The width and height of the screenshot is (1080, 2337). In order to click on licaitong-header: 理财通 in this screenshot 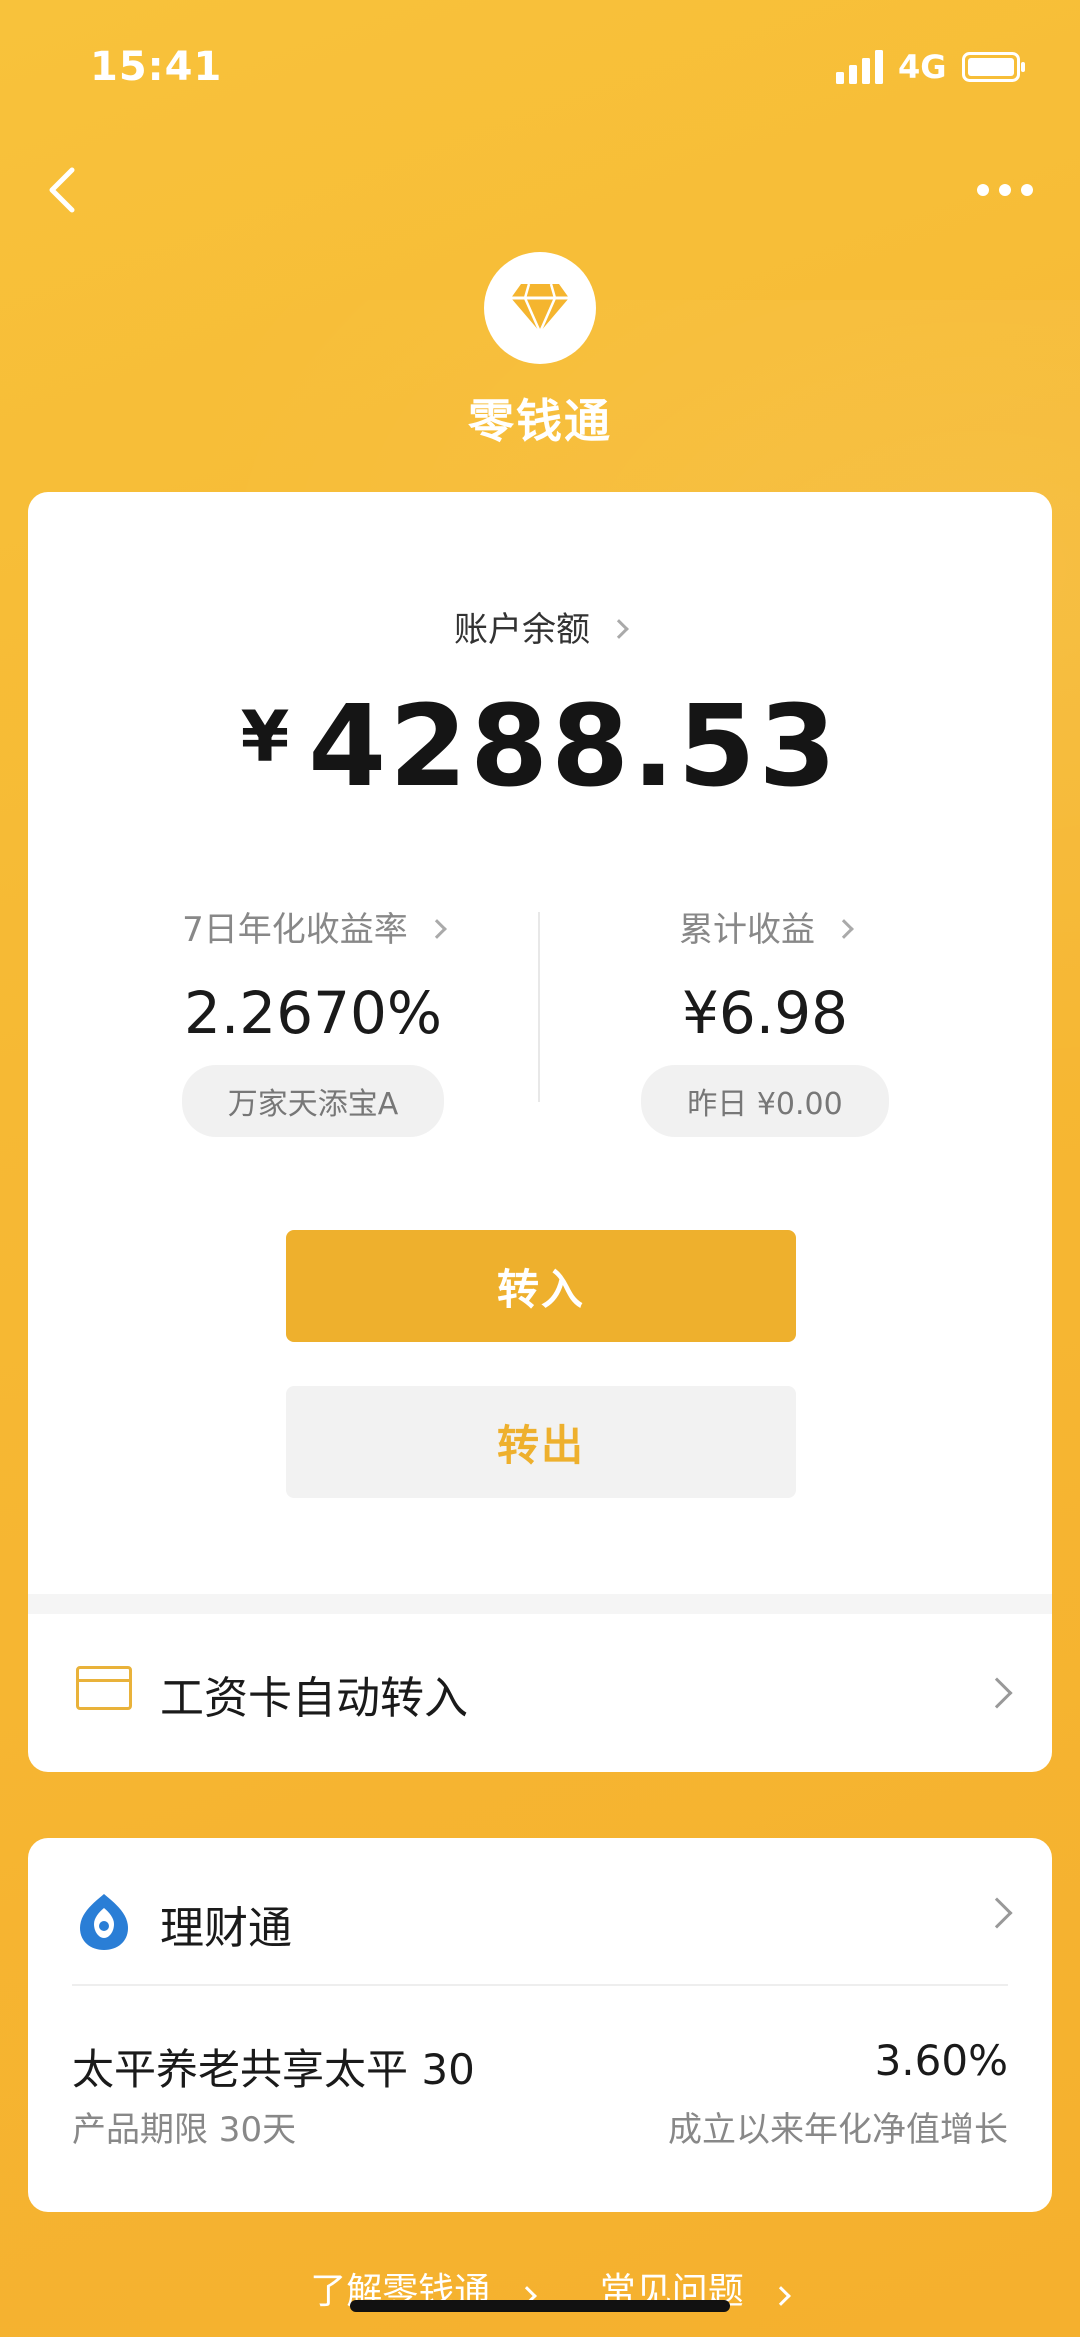, I will do `click(540, 1911)`.